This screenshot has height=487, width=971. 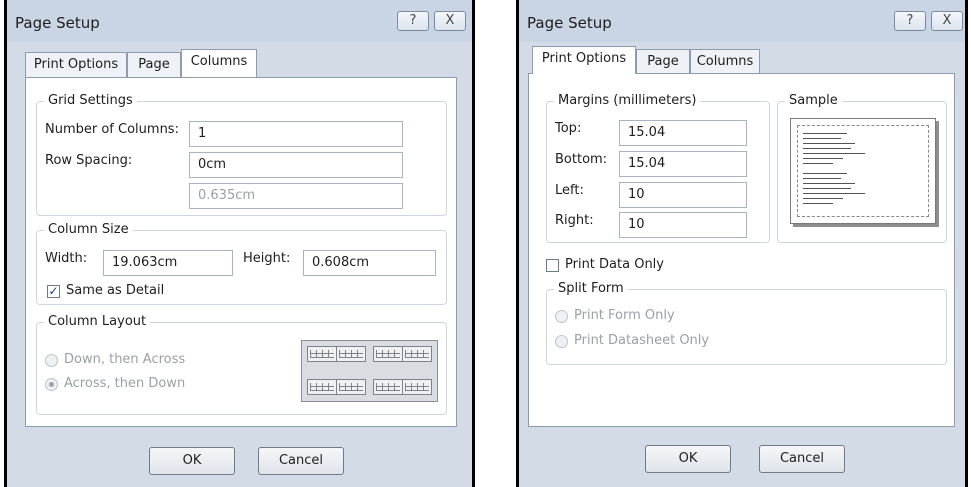 I want to click on number-of-columns-label: Number of Columns:, so click(x=112, y=129).